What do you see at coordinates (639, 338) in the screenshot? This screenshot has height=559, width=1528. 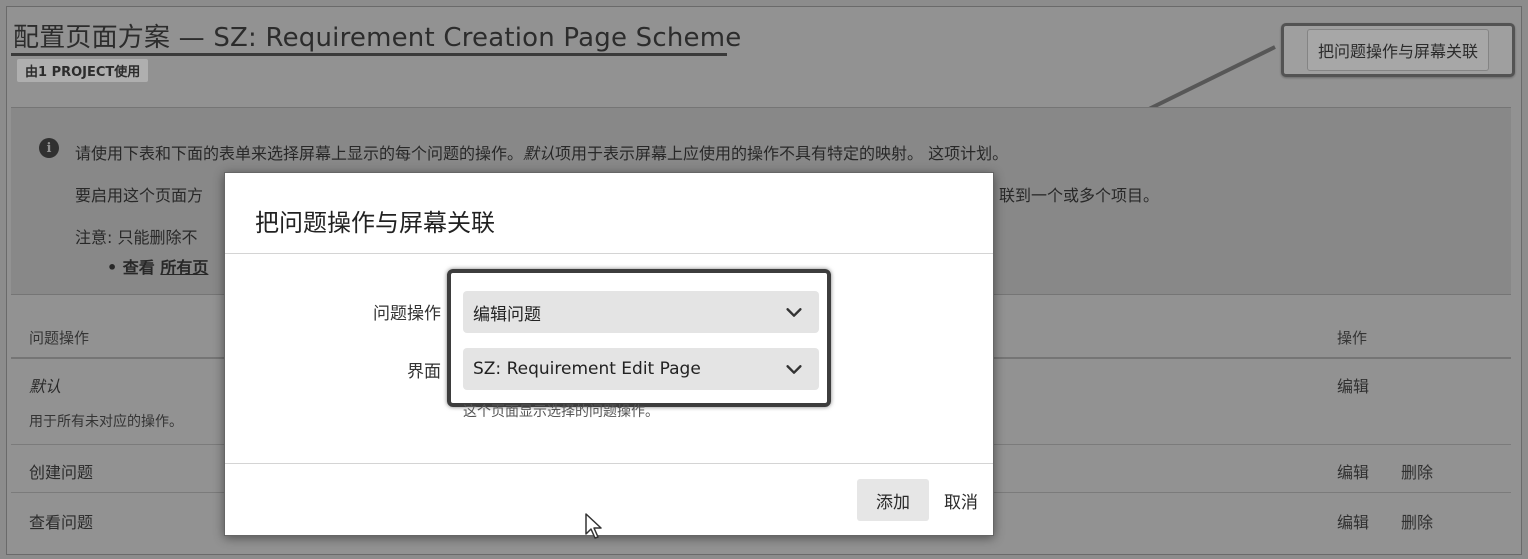 I see `annotation-highlight-box` at bounding box center [639, 338].